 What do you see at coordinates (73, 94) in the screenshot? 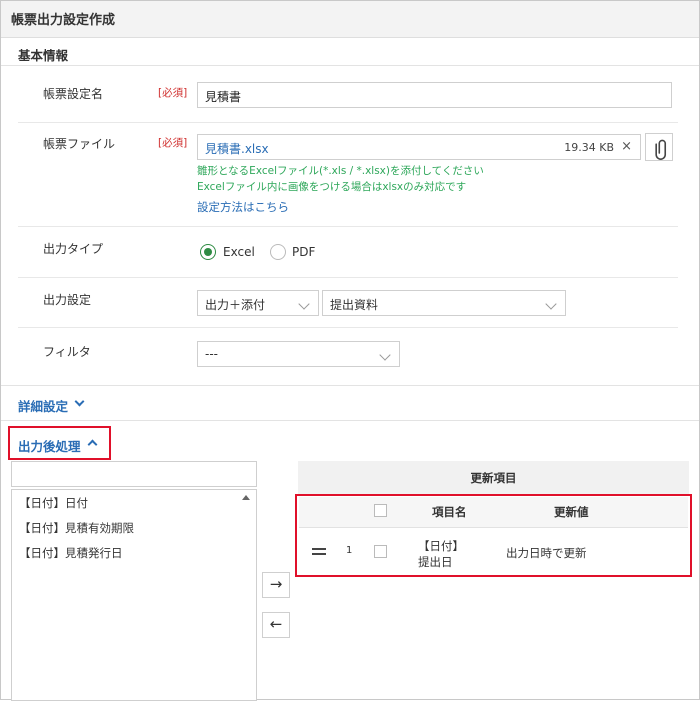
I see `report-name-label: 帳票設定名` at bounding box center [73, 94].